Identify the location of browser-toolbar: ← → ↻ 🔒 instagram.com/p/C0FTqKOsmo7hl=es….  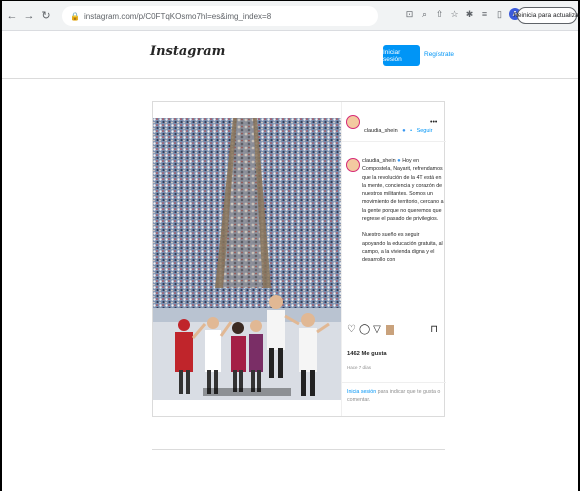
(291, 16).